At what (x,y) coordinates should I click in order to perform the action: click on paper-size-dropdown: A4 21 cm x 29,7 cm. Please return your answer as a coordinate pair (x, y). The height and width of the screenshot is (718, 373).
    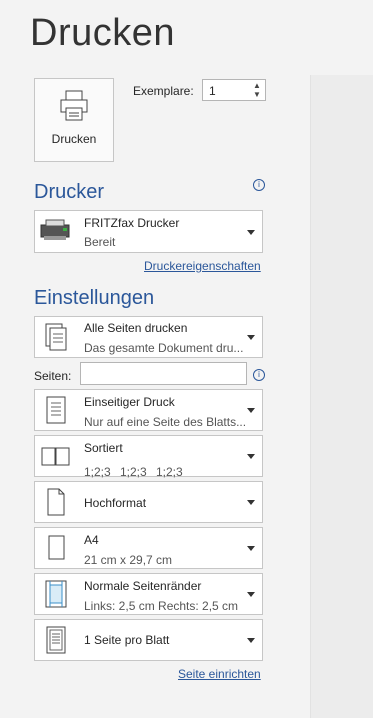
    Looking at the image, I should click on (148, 548).